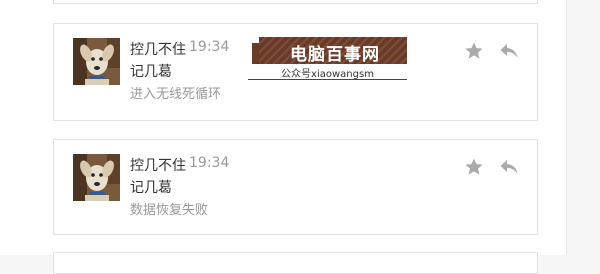 The image size is (600, 274). I want to click on watermark: 电脑百事网 公众号xiaowangsm, so click(327, 58).